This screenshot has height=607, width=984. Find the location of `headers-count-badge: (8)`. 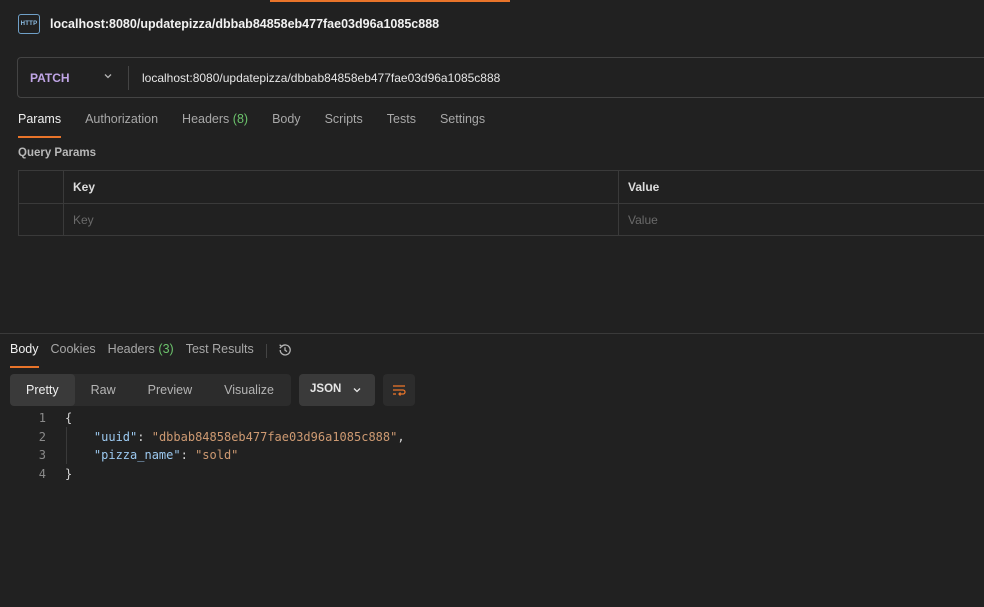

headers-count-badge: (8) is located at coordinates (240, 119).